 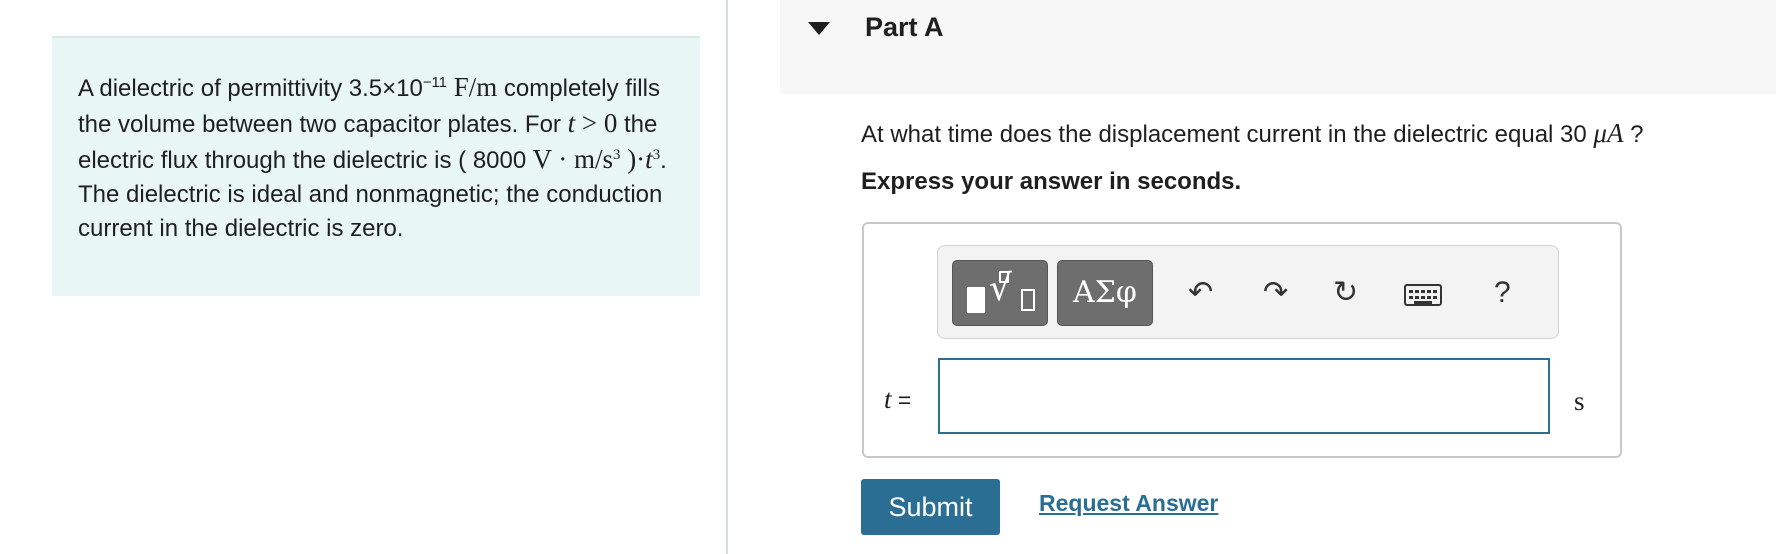 I want to click on greek-symbols-button: ΑΣφ, so click(x=1105, y=293).